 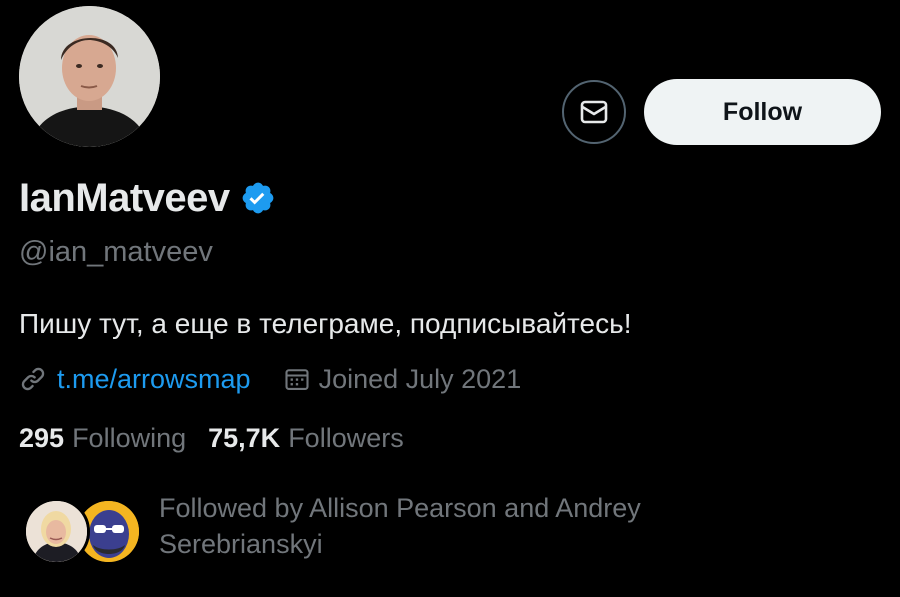 What do you see at coordinates (56, 531) in the screenshot?
I see `mutual-follower-avatar` at bounding box center [56, 531].